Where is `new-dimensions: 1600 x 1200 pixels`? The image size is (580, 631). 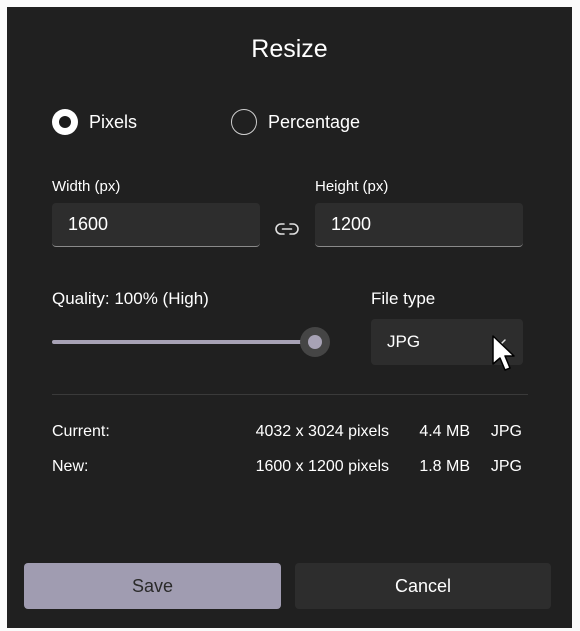 new-dimensions: 1600 x 1200 pixels is located at coordinates (322, 466).